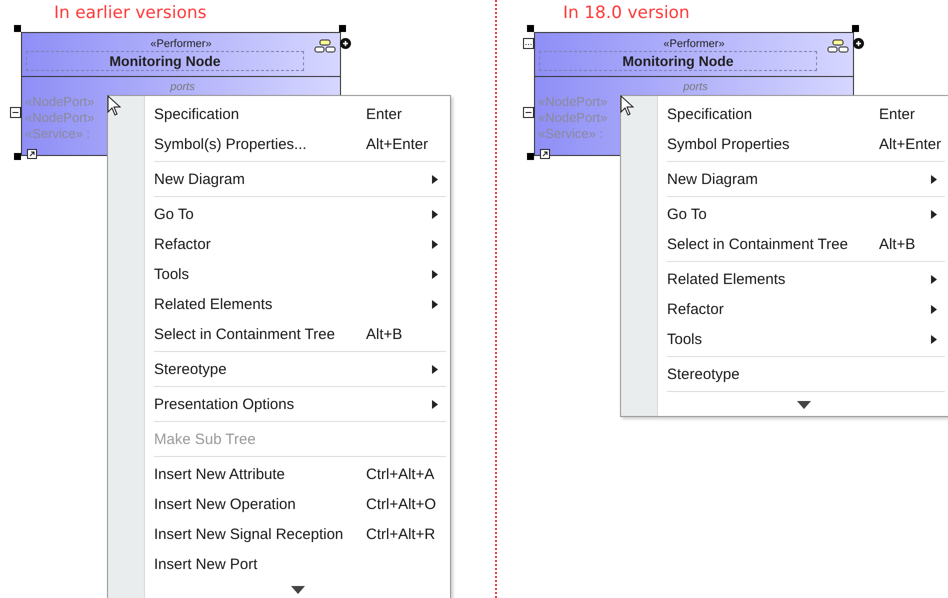 The width and height of the screenshot is (948, 598). Describe the element at coordinates (130, 12) in the screenshot. I see `version-caption: In earlier versions` at that location.